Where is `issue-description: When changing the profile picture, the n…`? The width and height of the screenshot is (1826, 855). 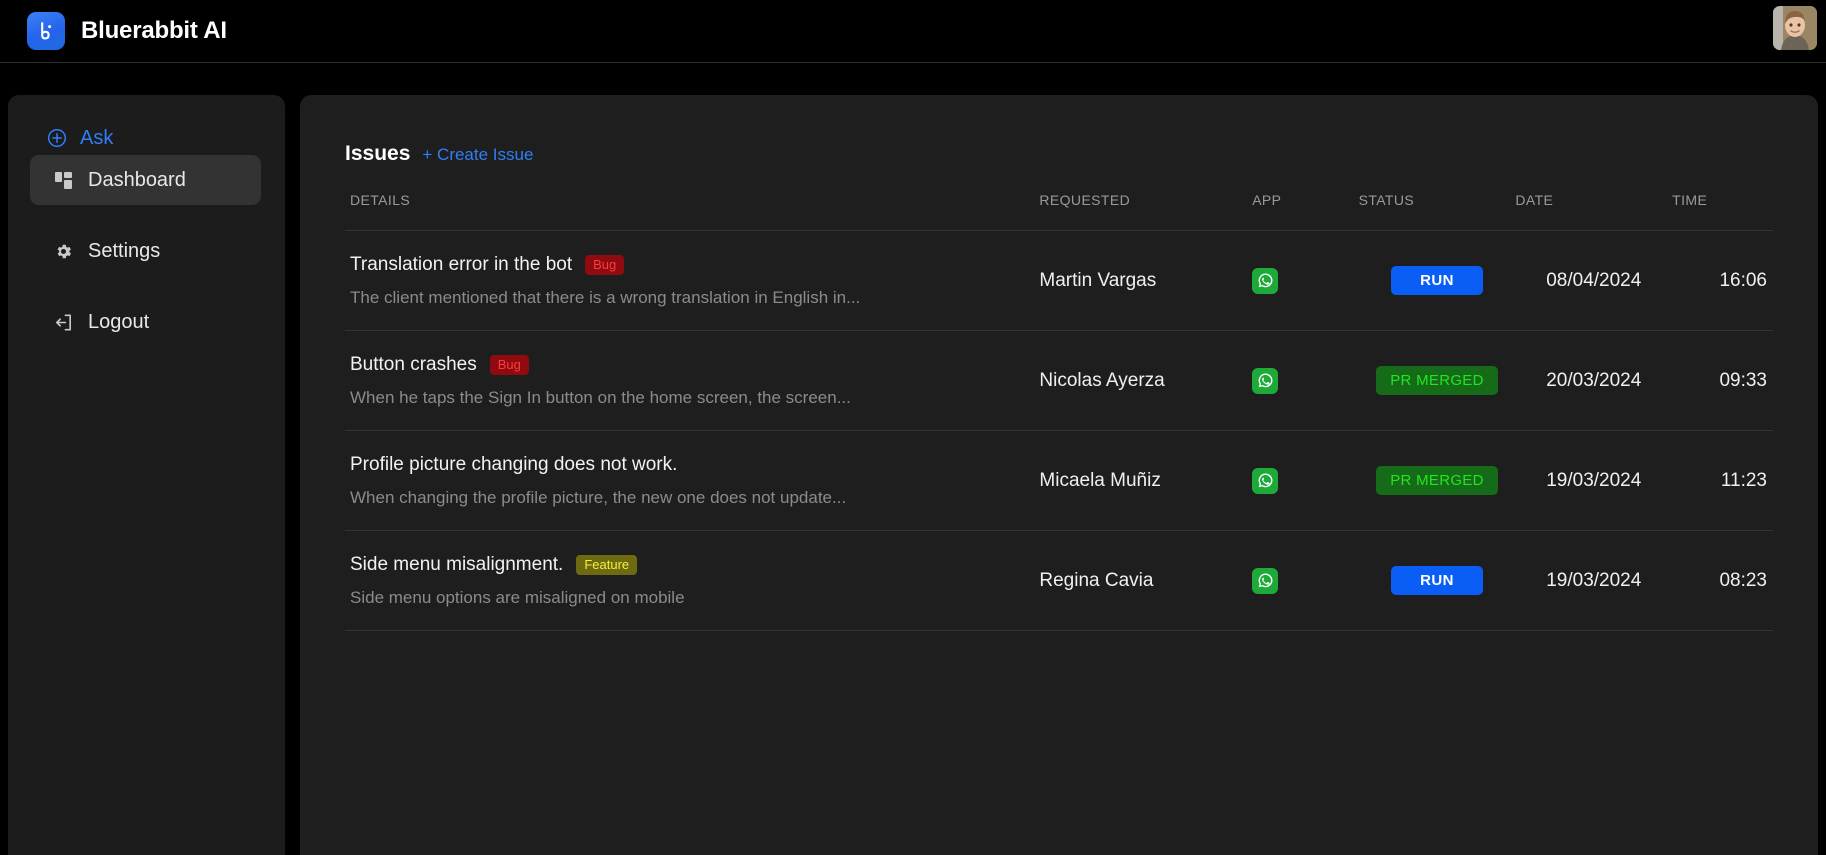
issue-description: When changing the profile picture, the n… is located at coordinates (598, 497).